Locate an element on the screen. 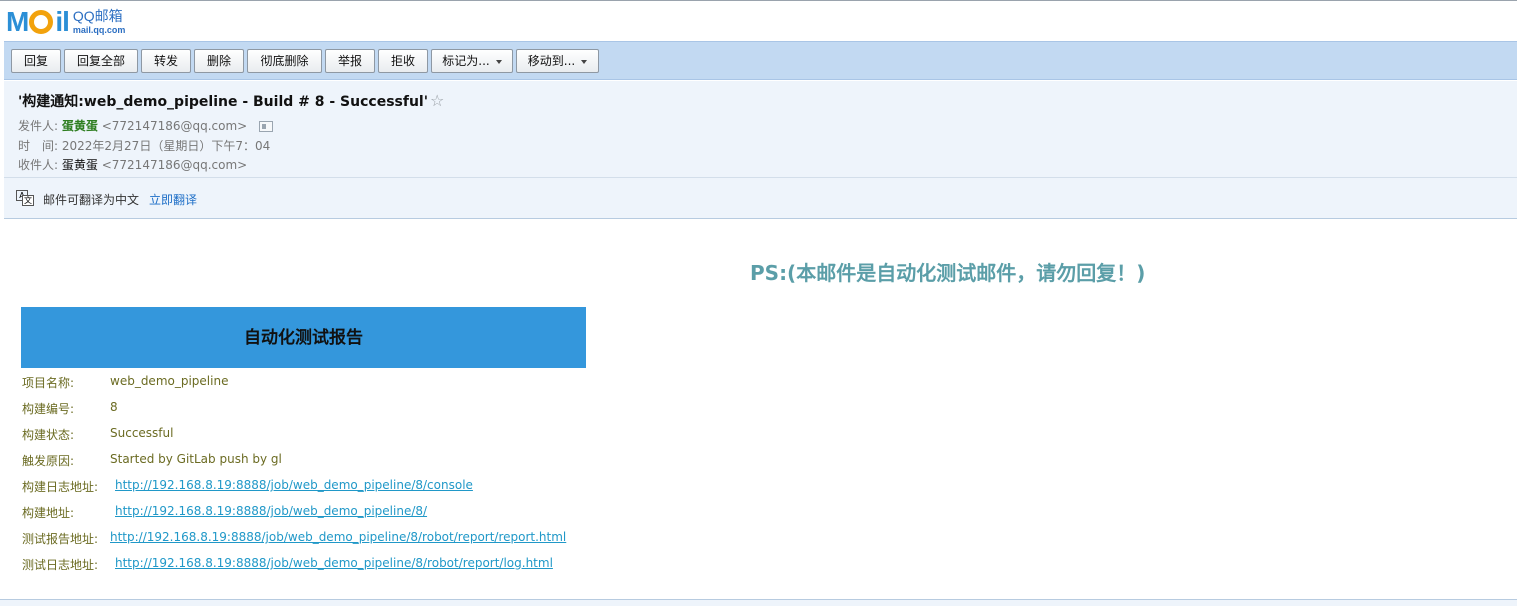 Image resolution: width=1517 pixels, height=606 pixels. reply-button: 回复 is located at coordinates (36, 61).